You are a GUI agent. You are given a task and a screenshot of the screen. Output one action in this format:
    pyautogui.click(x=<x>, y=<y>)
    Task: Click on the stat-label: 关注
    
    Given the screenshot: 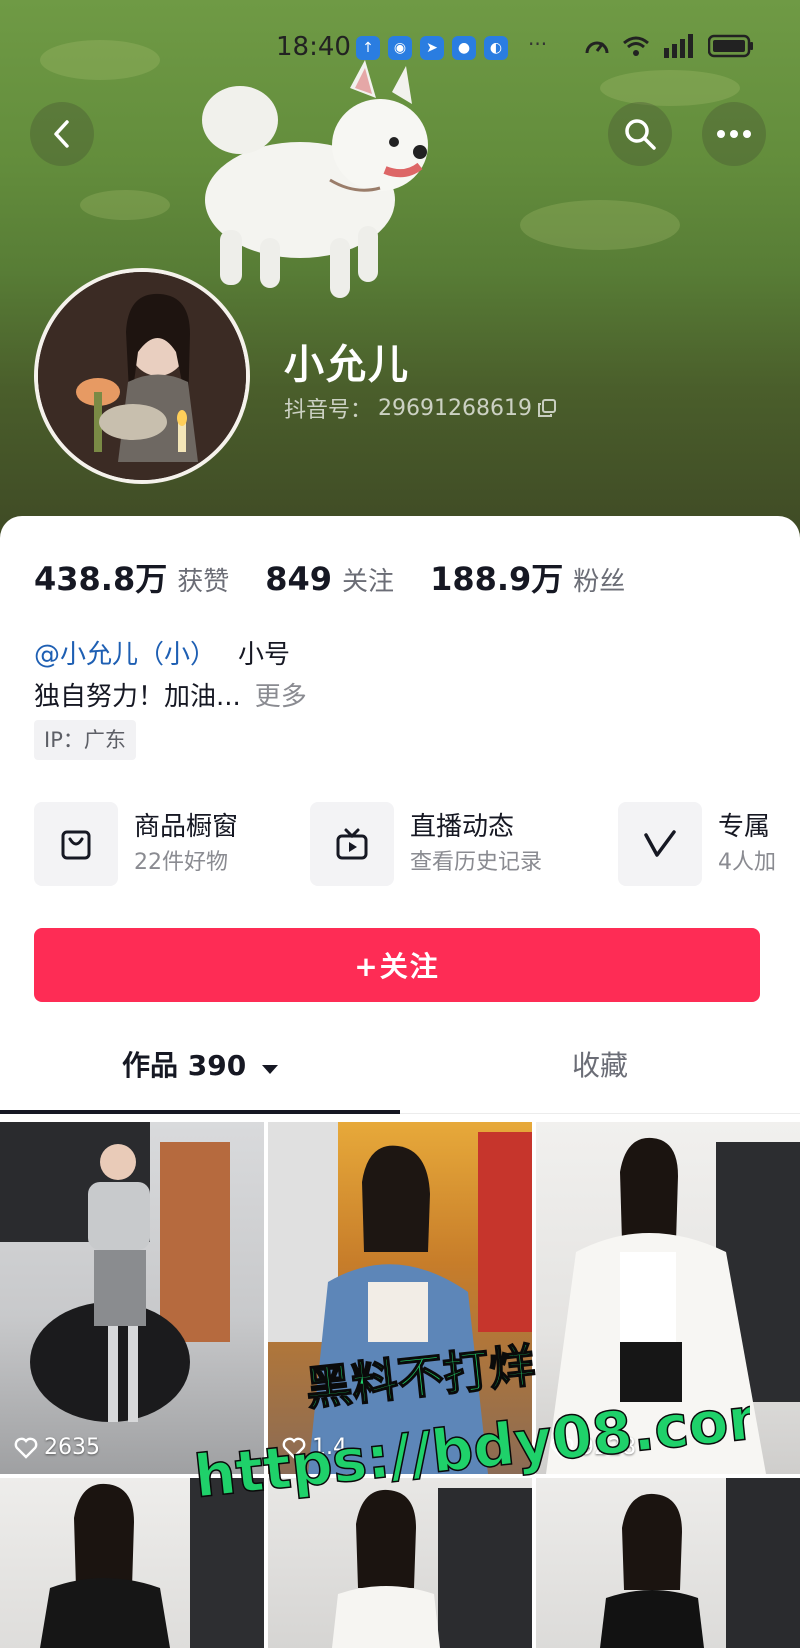 What is the action you would take?
    pyautogui.click(x=368, y=582)
    